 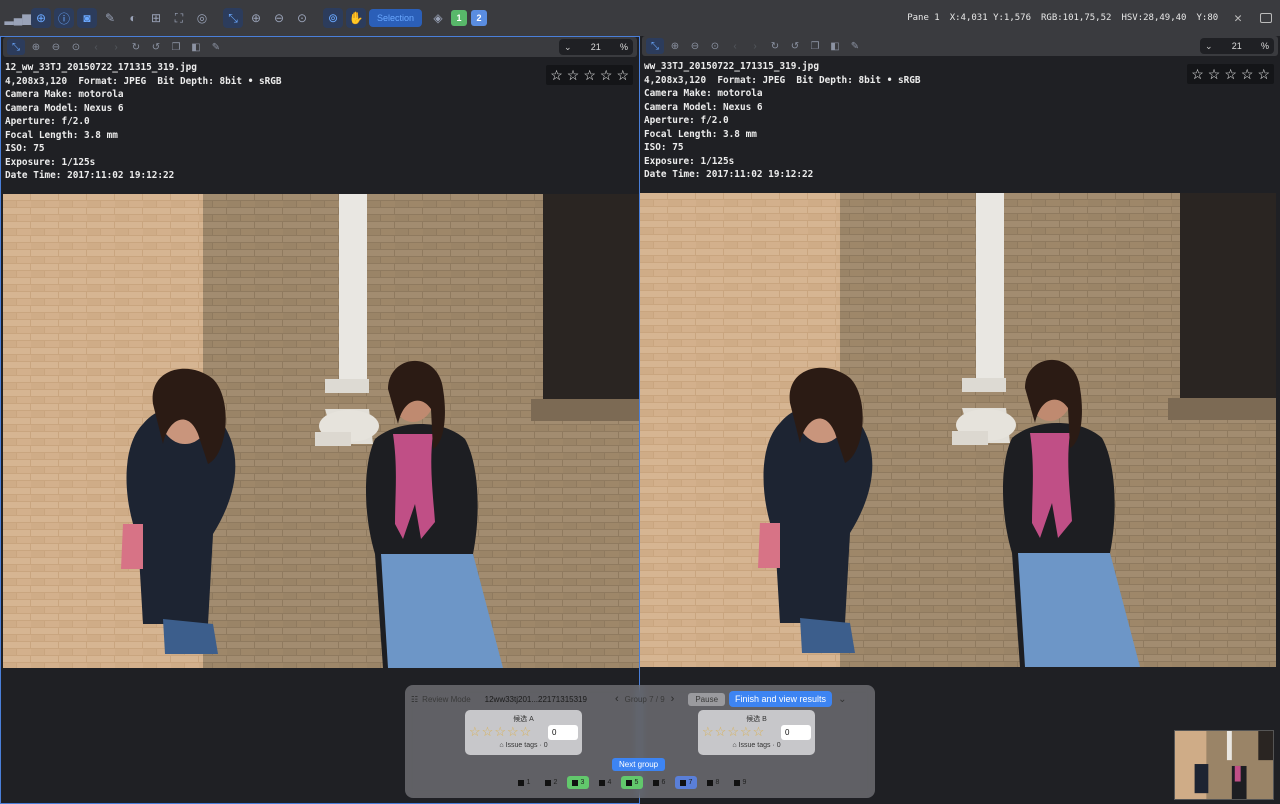 I want to click on pen-icon: ✎, so click(x=110, y=18).